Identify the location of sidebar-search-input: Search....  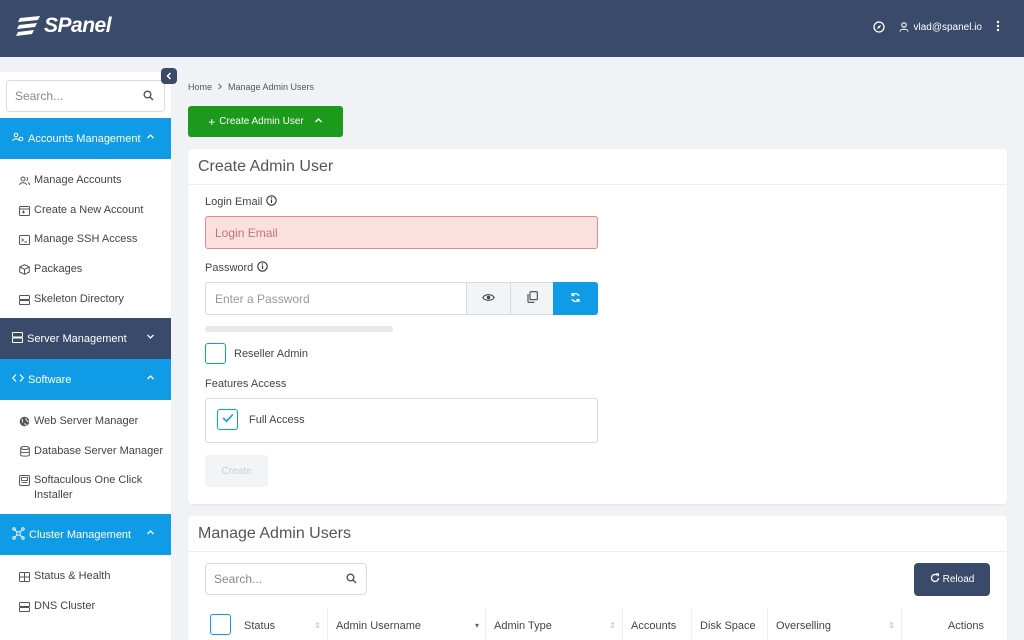
(85, 96).